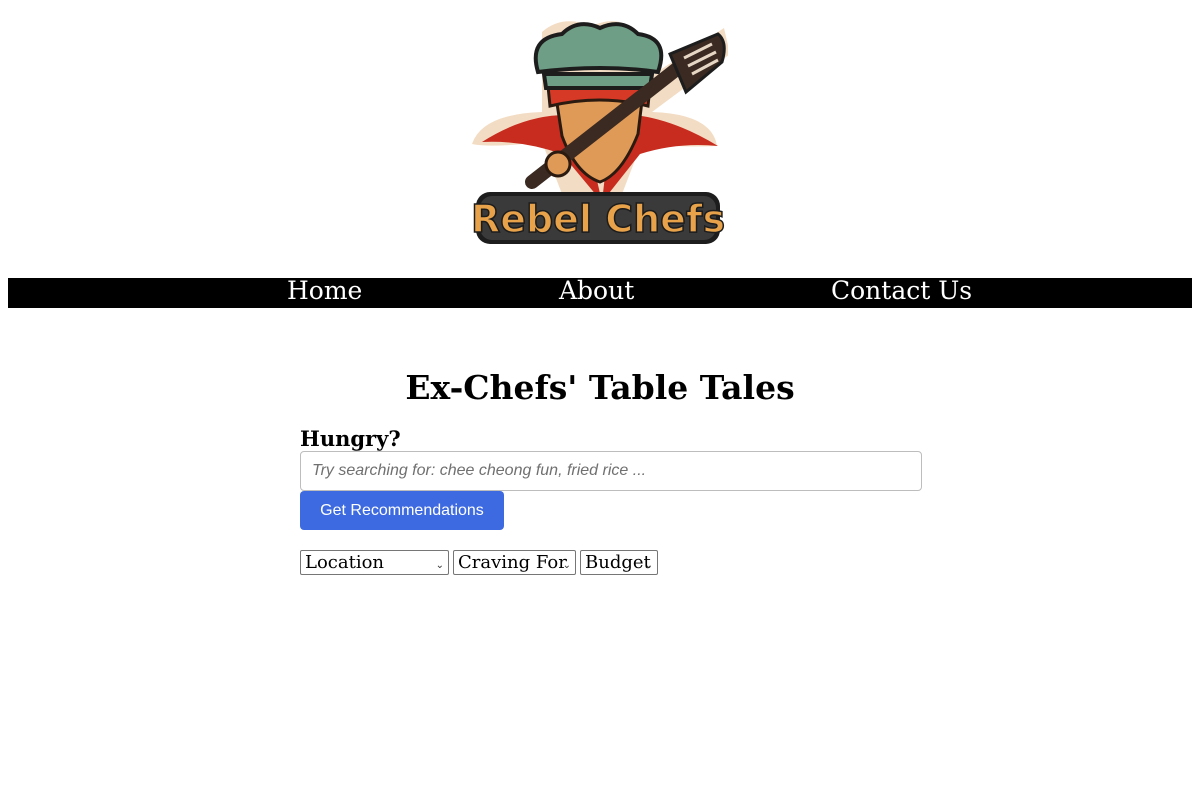 The width and height of the screenshot is (1200, 800). What do you see at coordinates (901, 291) in the screenshot?
I see `nav-contact-link: Contact Us` at bounding box center [901, 291].